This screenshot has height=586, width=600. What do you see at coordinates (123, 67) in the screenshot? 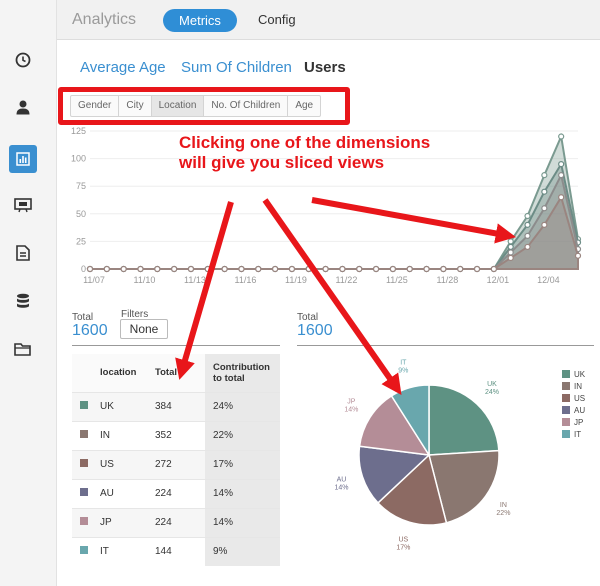
I see `metric-tab-average-age: Average Age` at bounding box center [123, 67].